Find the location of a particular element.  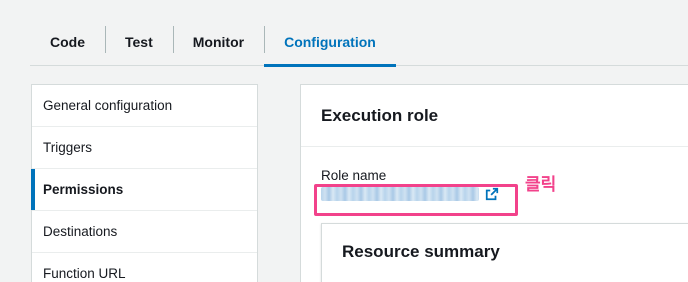

sidenav-item-function-url: Function URL is located at coordinates (144, 267).